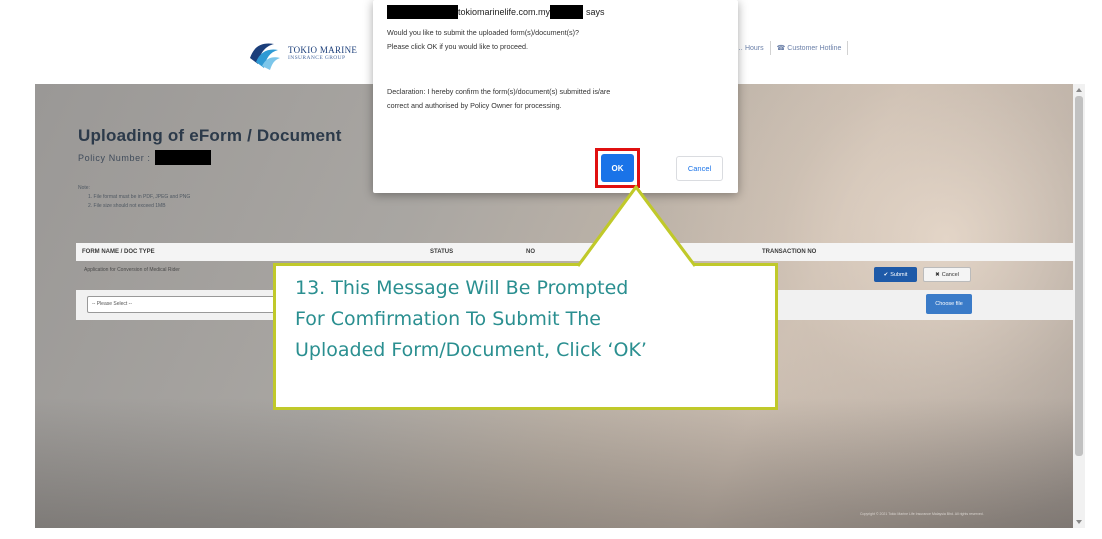 The height and width of the screenshot is (539, 1102). I want to click on header-link-hours: … Hours, so click(750, 48).